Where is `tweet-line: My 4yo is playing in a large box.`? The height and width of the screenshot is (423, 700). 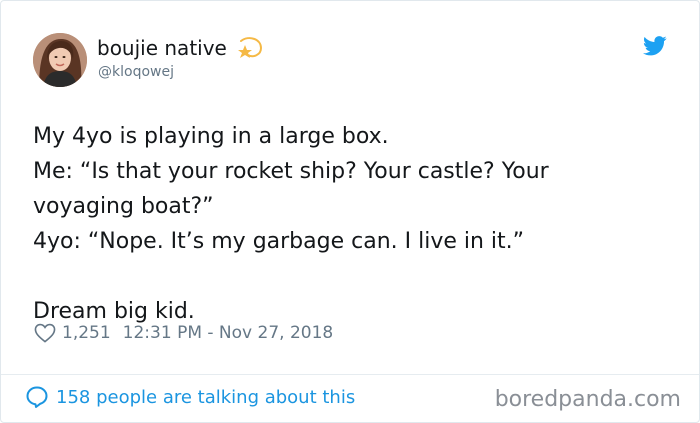
tweet-line: My 4yo is playing in a large box. is located at coordinates (211, 136).